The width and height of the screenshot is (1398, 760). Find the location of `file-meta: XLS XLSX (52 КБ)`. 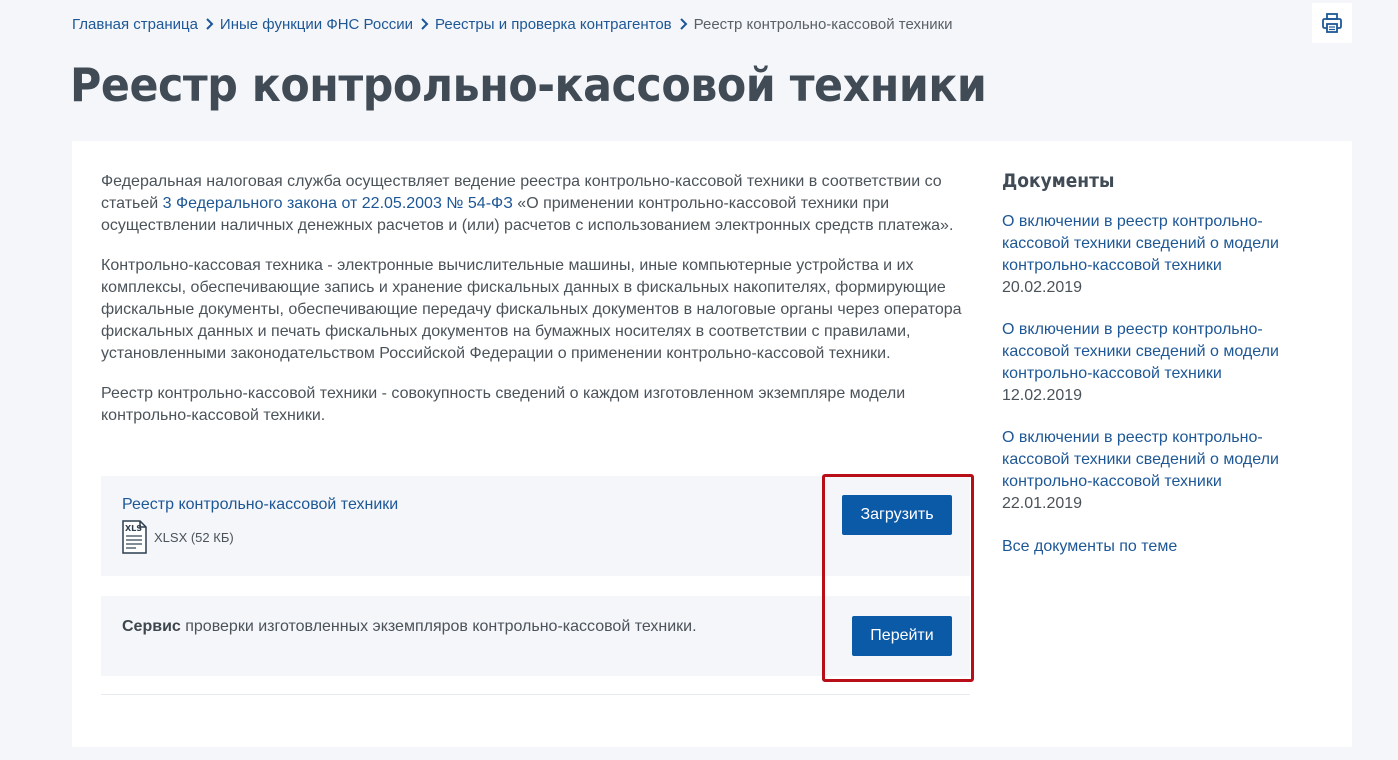

file-meta: XLS XLSX (52 КБ) is located at coordinates (178, 537).